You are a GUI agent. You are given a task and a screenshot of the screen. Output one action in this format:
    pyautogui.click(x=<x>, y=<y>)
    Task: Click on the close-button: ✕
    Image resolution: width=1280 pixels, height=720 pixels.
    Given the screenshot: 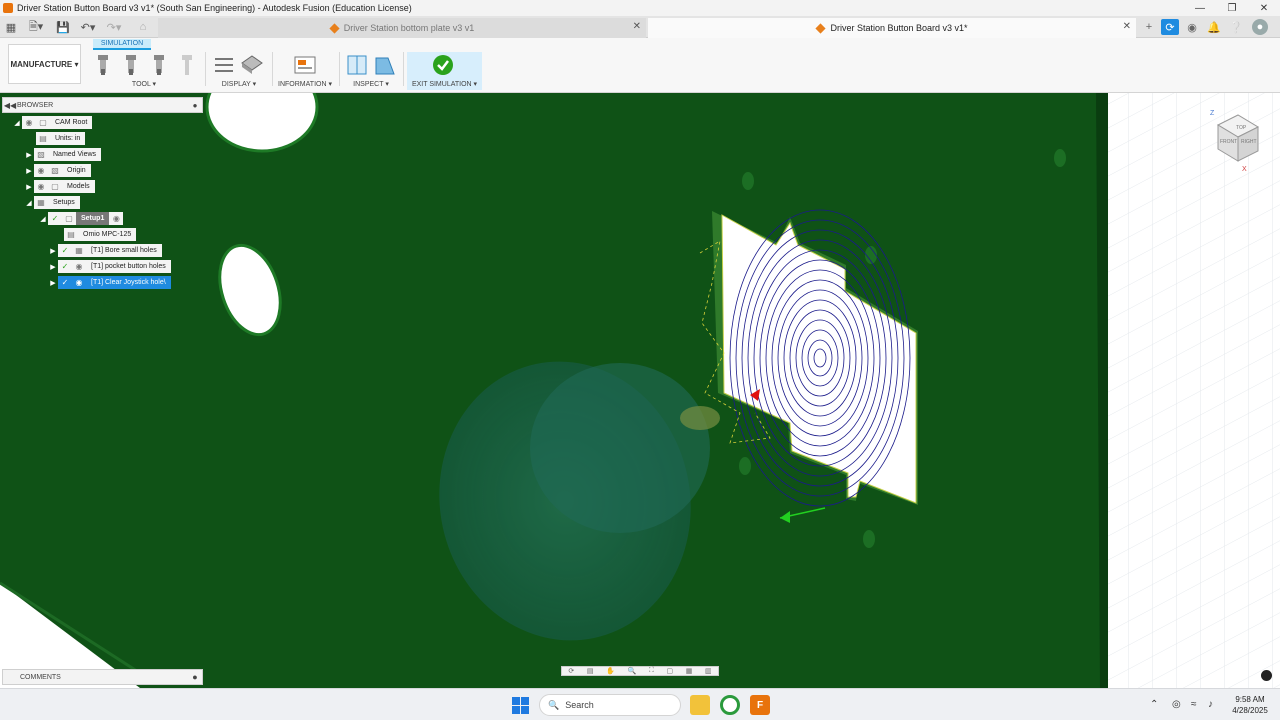 What is the action you would take?
    pyautogui.click(x=1264, y=8)
    